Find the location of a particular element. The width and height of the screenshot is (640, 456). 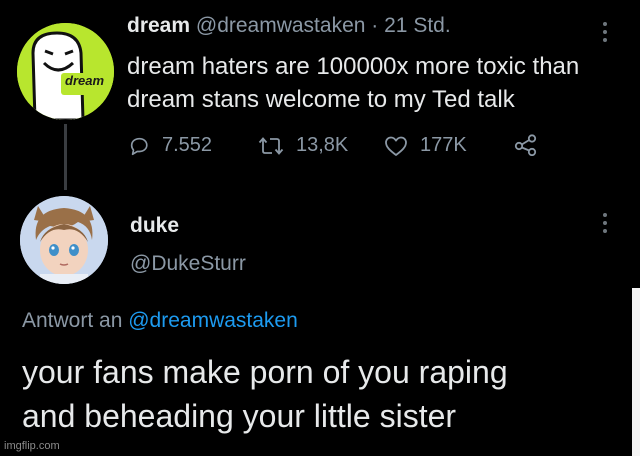

retweet-action: 13,8K is located at coordinates (303, 145).